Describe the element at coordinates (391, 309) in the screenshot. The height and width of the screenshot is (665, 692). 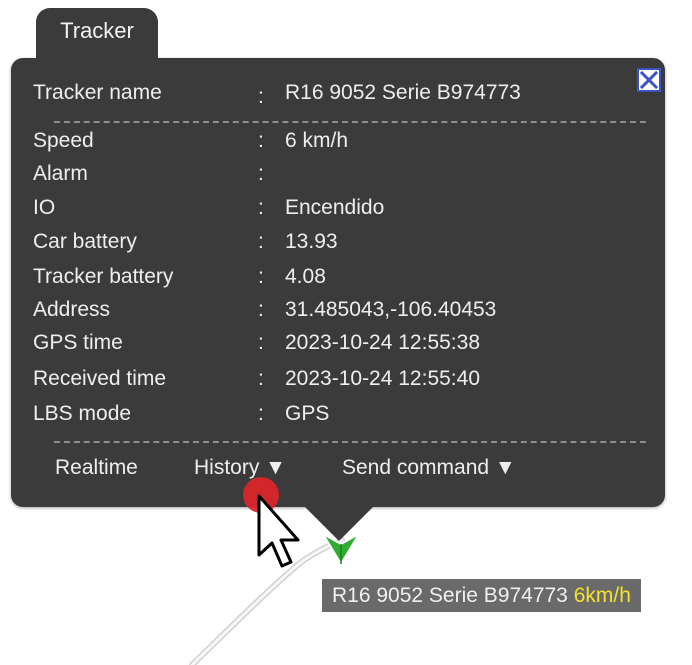
I see `address-value: 31.485043,-106.40453` at that location.